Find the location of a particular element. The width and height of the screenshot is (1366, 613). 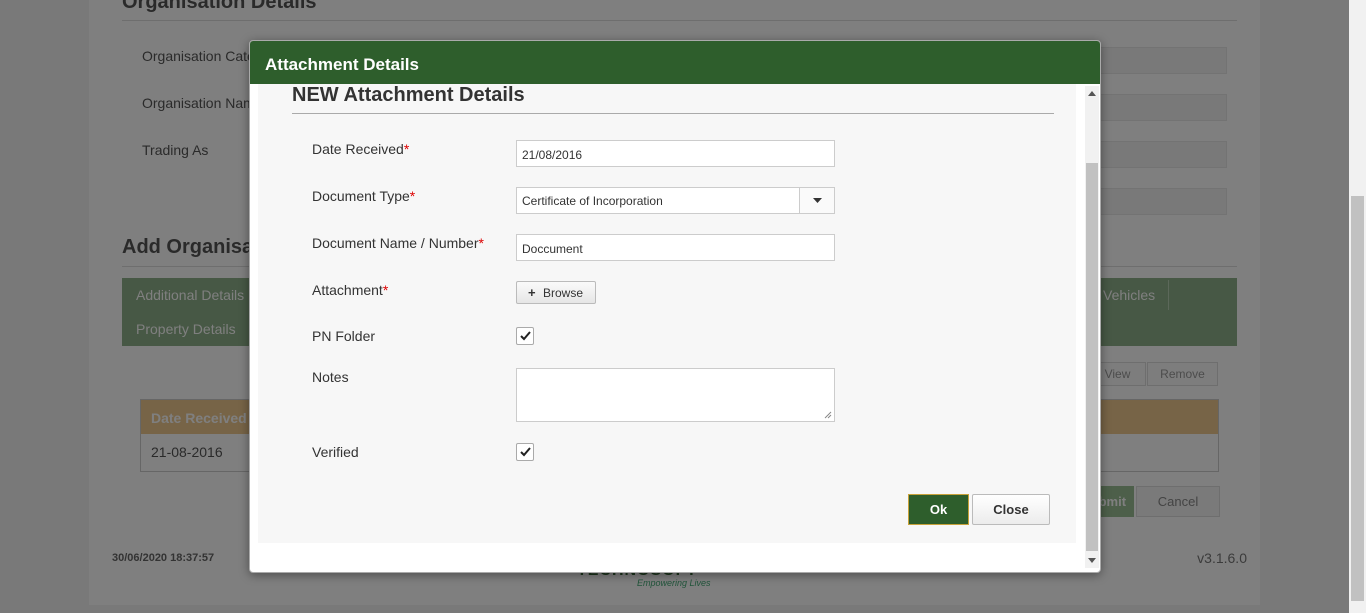

close-button: Close is located at coordinates (1011, 509).